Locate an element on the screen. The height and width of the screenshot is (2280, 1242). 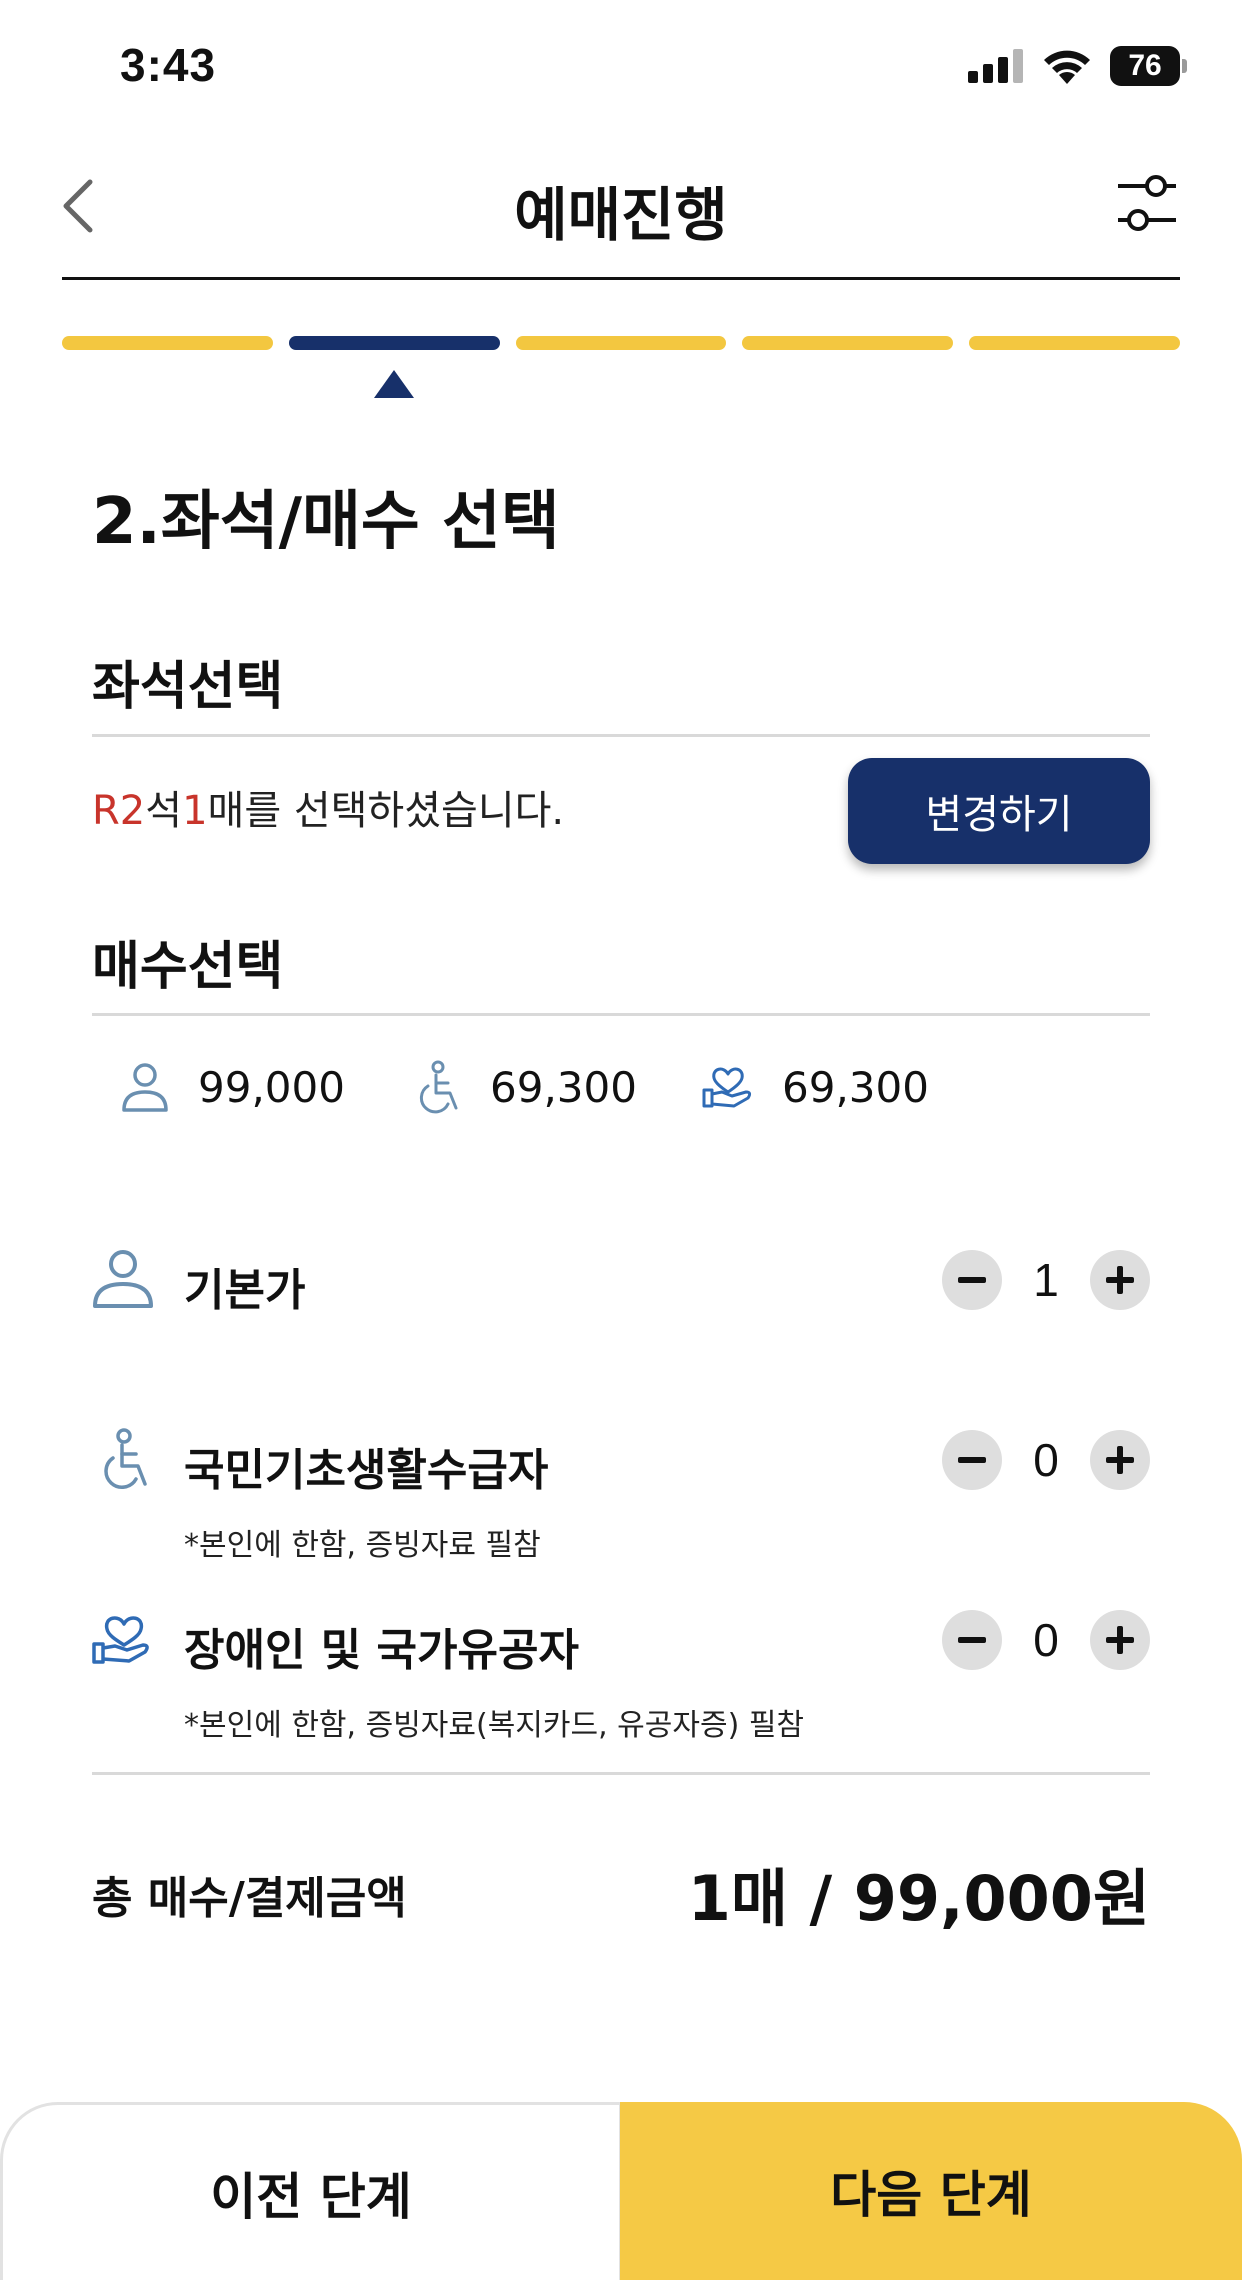
ticket-row-standard: 기본가 1 is located at coordinates (621, 1283).